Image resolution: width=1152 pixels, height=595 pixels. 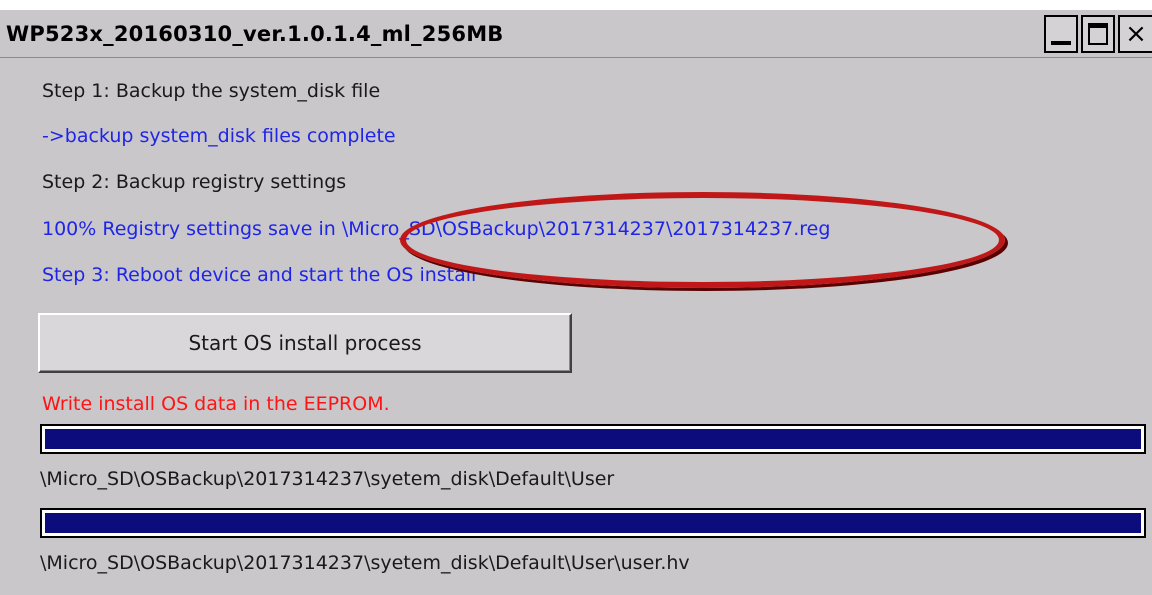 I want to click on maximize-button, so click(x=1098, y=34).